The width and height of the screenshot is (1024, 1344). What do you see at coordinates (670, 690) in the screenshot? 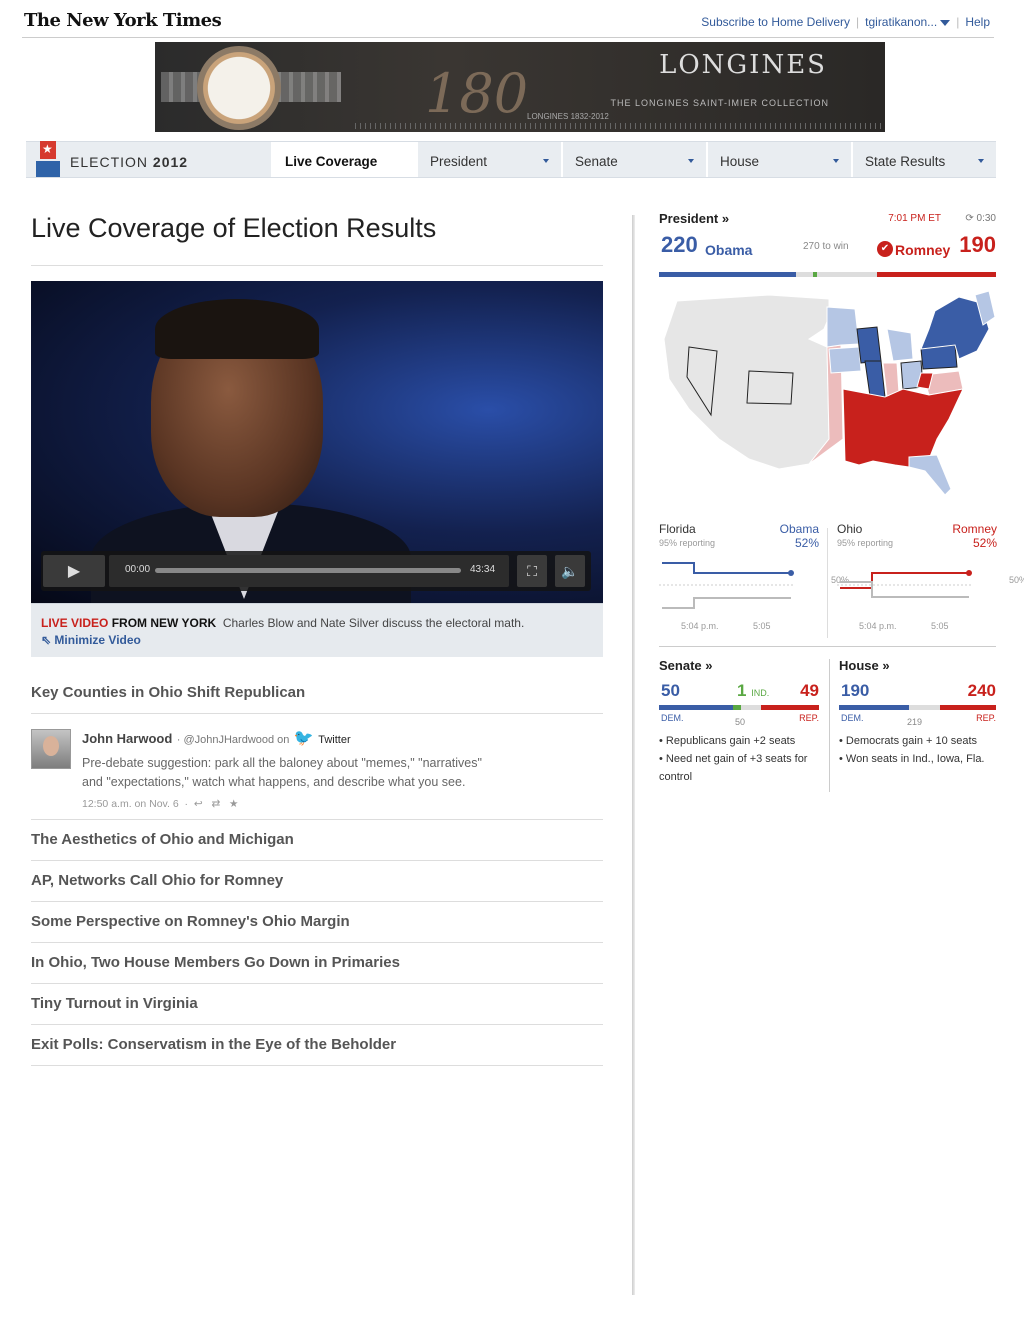
I see `senate-dem-count: 50` at bounding box center [670, 690].